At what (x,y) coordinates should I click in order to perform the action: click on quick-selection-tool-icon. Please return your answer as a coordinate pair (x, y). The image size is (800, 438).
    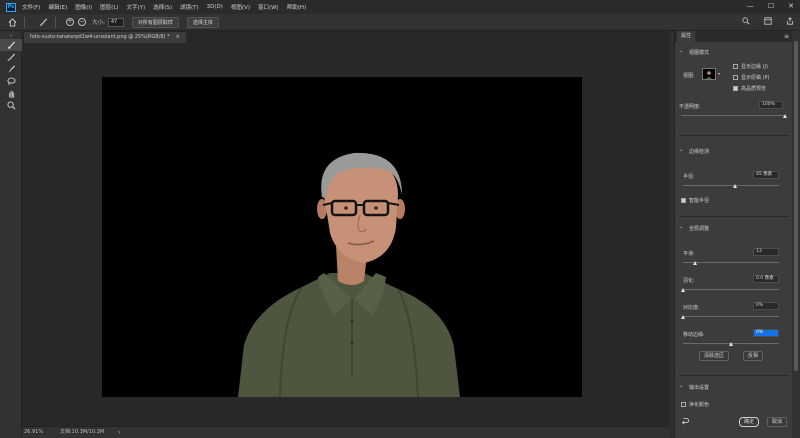
    Looking at the image, I should click on (11, 45).